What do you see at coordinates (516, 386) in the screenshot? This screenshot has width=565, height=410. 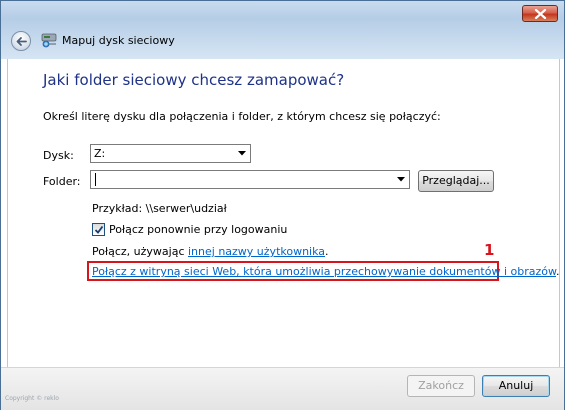 I see `cancel-button: Anuluj` at bounding box center [516, 386].